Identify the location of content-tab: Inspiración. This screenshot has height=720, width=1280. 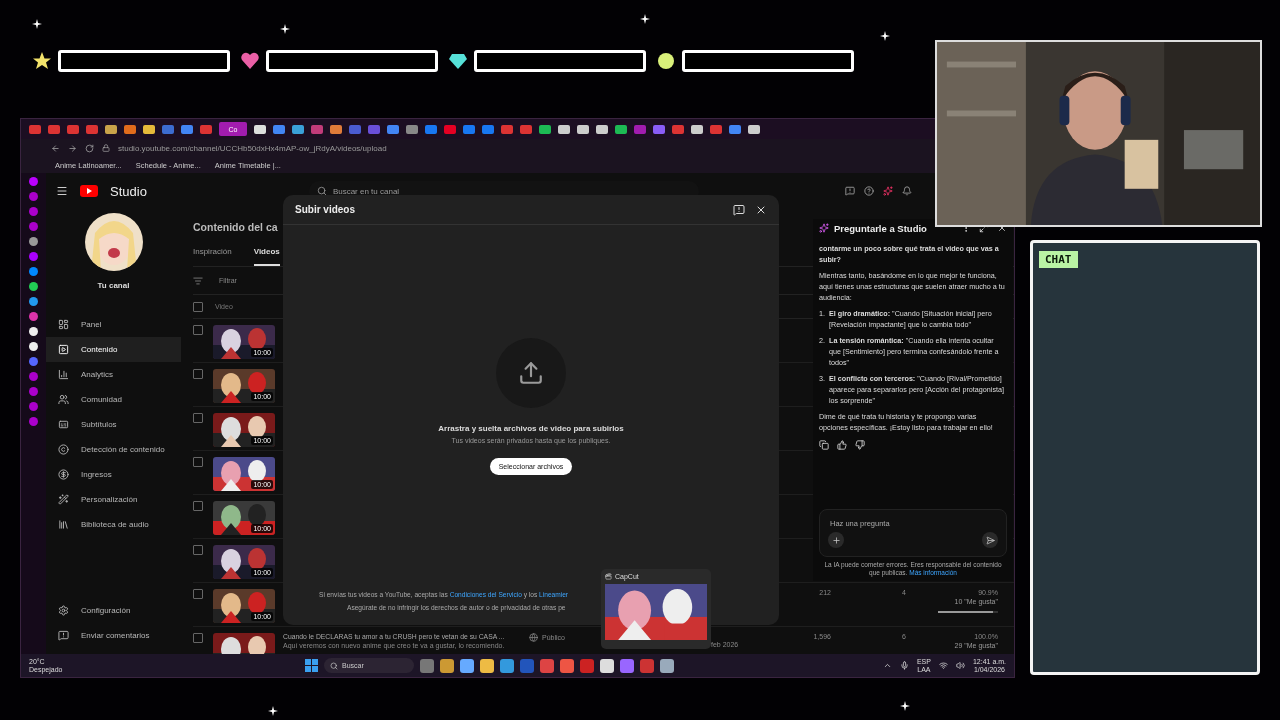
(212, 252).